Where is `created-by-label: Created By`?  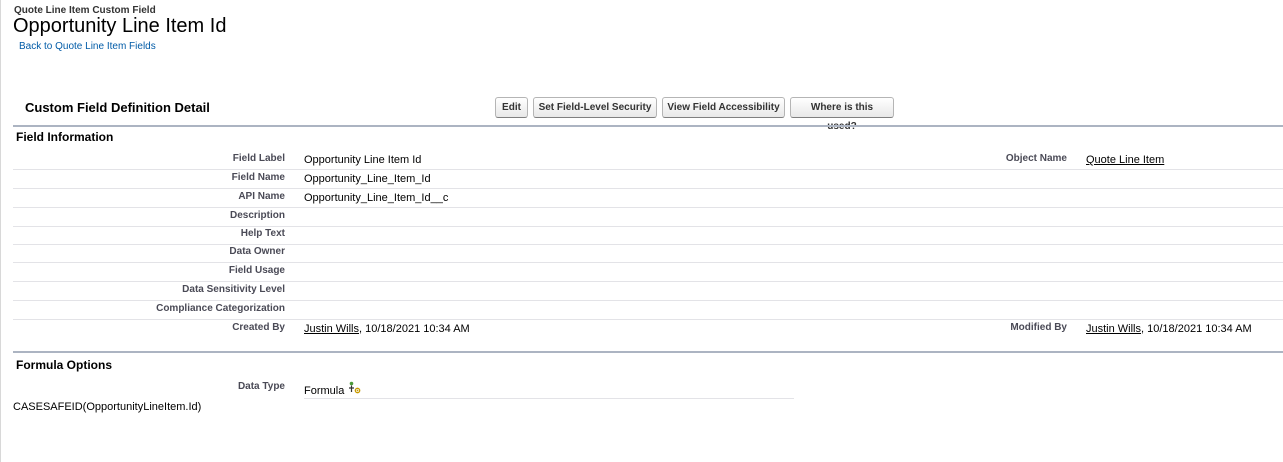
created-by-label: Created By is located at coordinates (258, 327).